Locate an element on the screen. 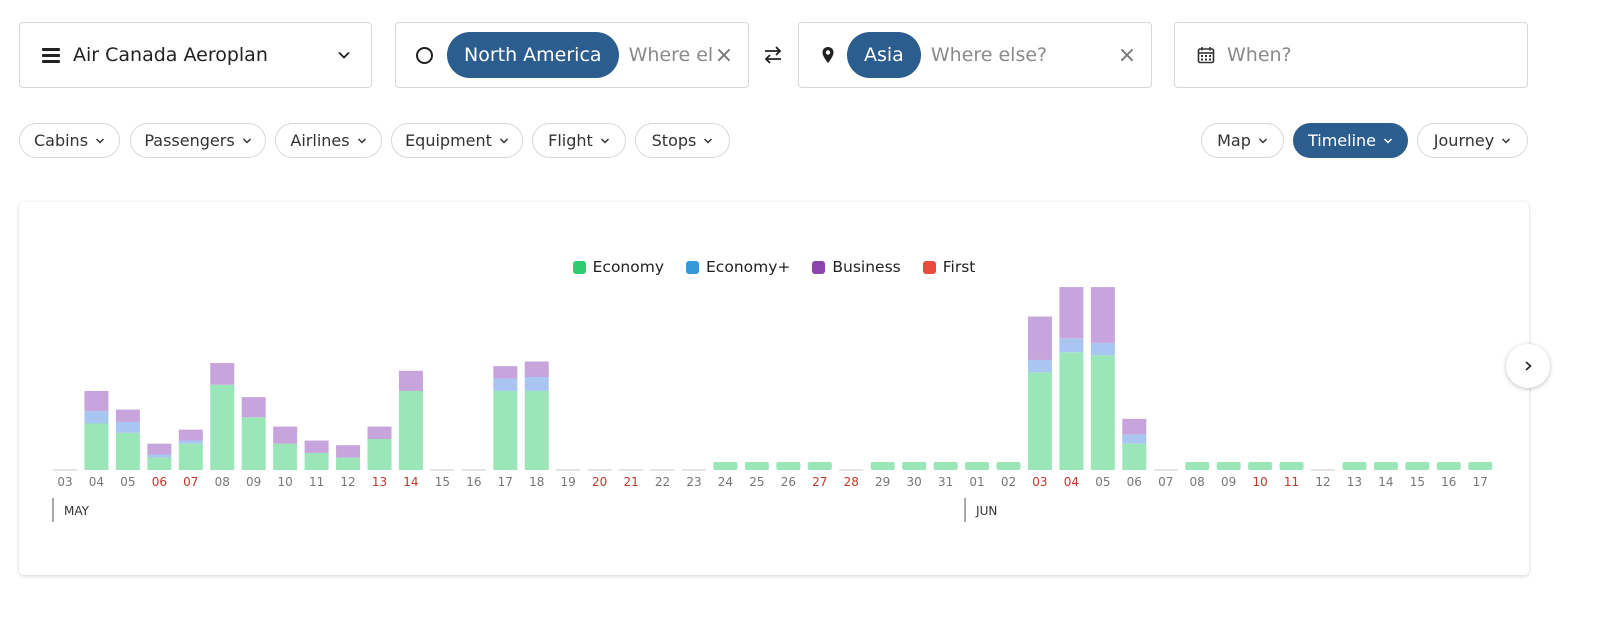 Image resolution: width=1600 pixels, height=630 pixels. calendar-icon is located at coordinates (1206, 55).